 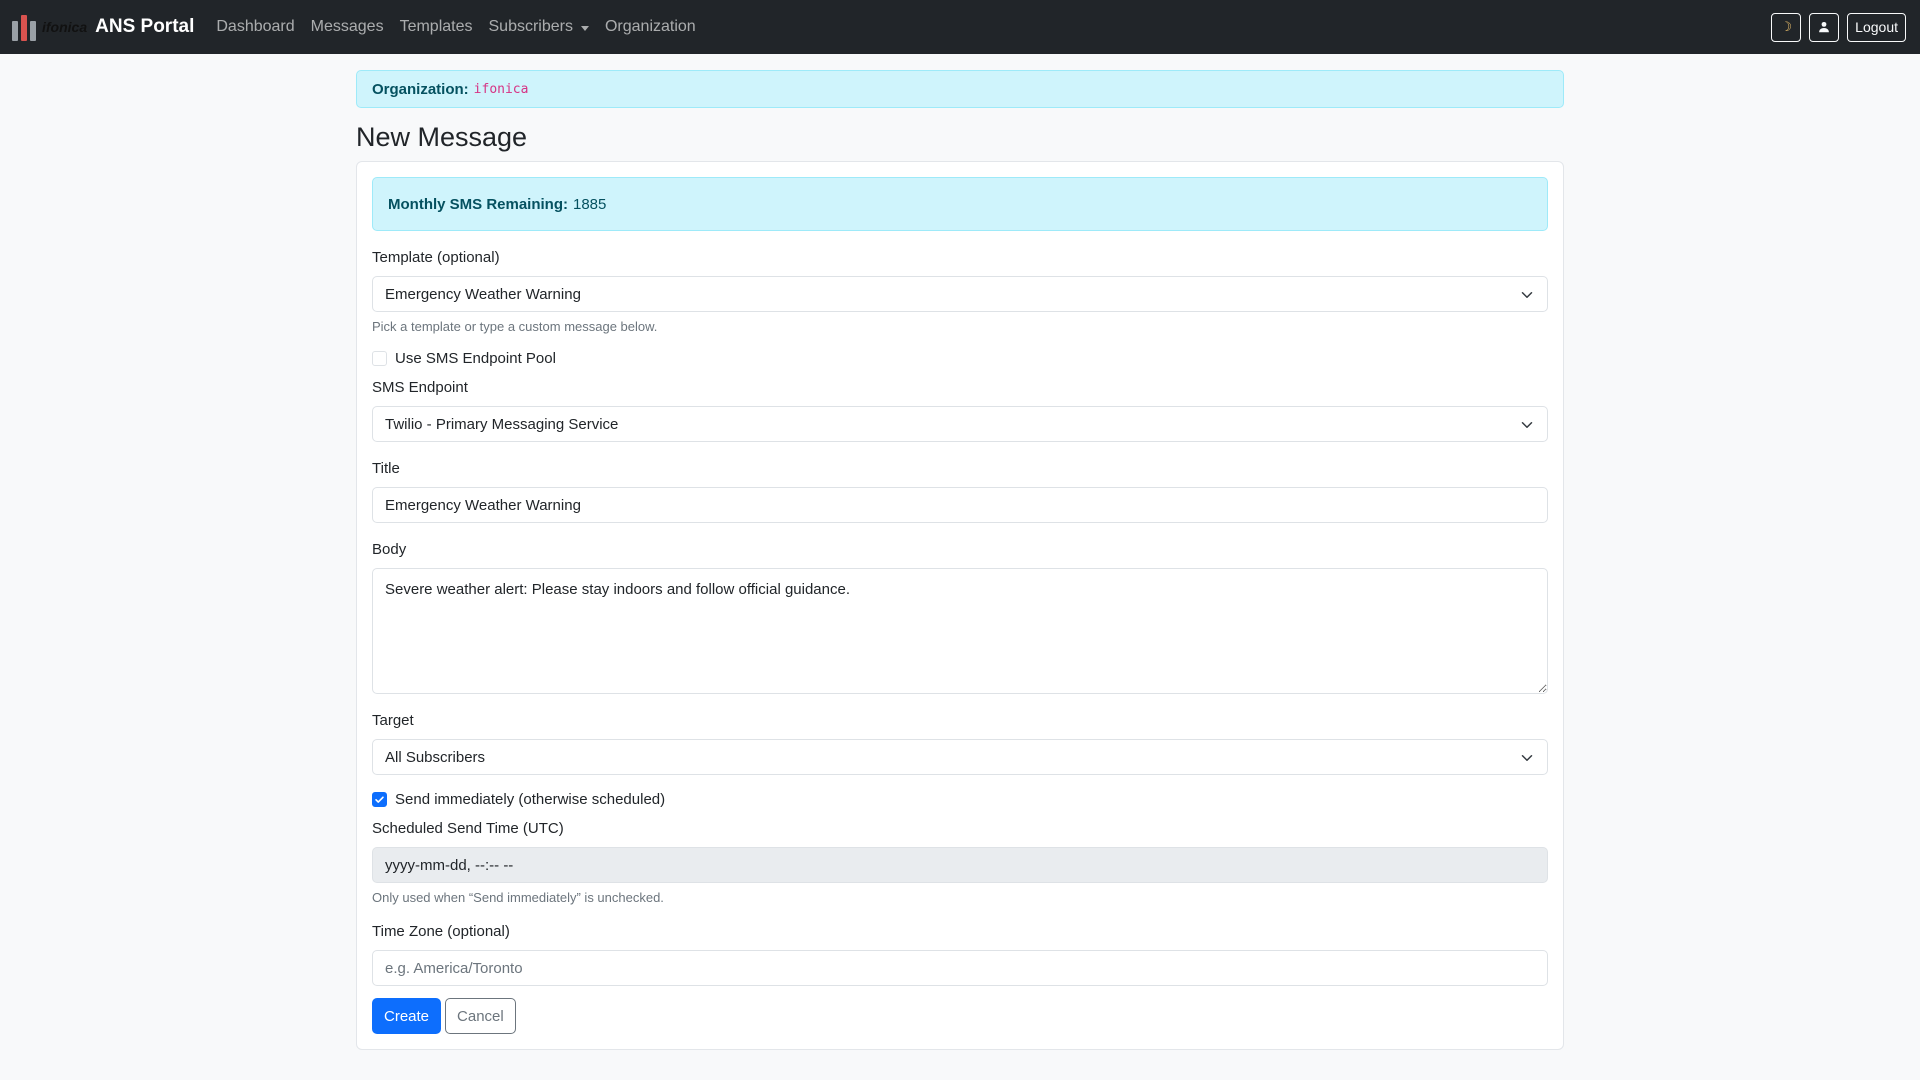 I want to click on create-button: Create, so click(x=407, y=1016).